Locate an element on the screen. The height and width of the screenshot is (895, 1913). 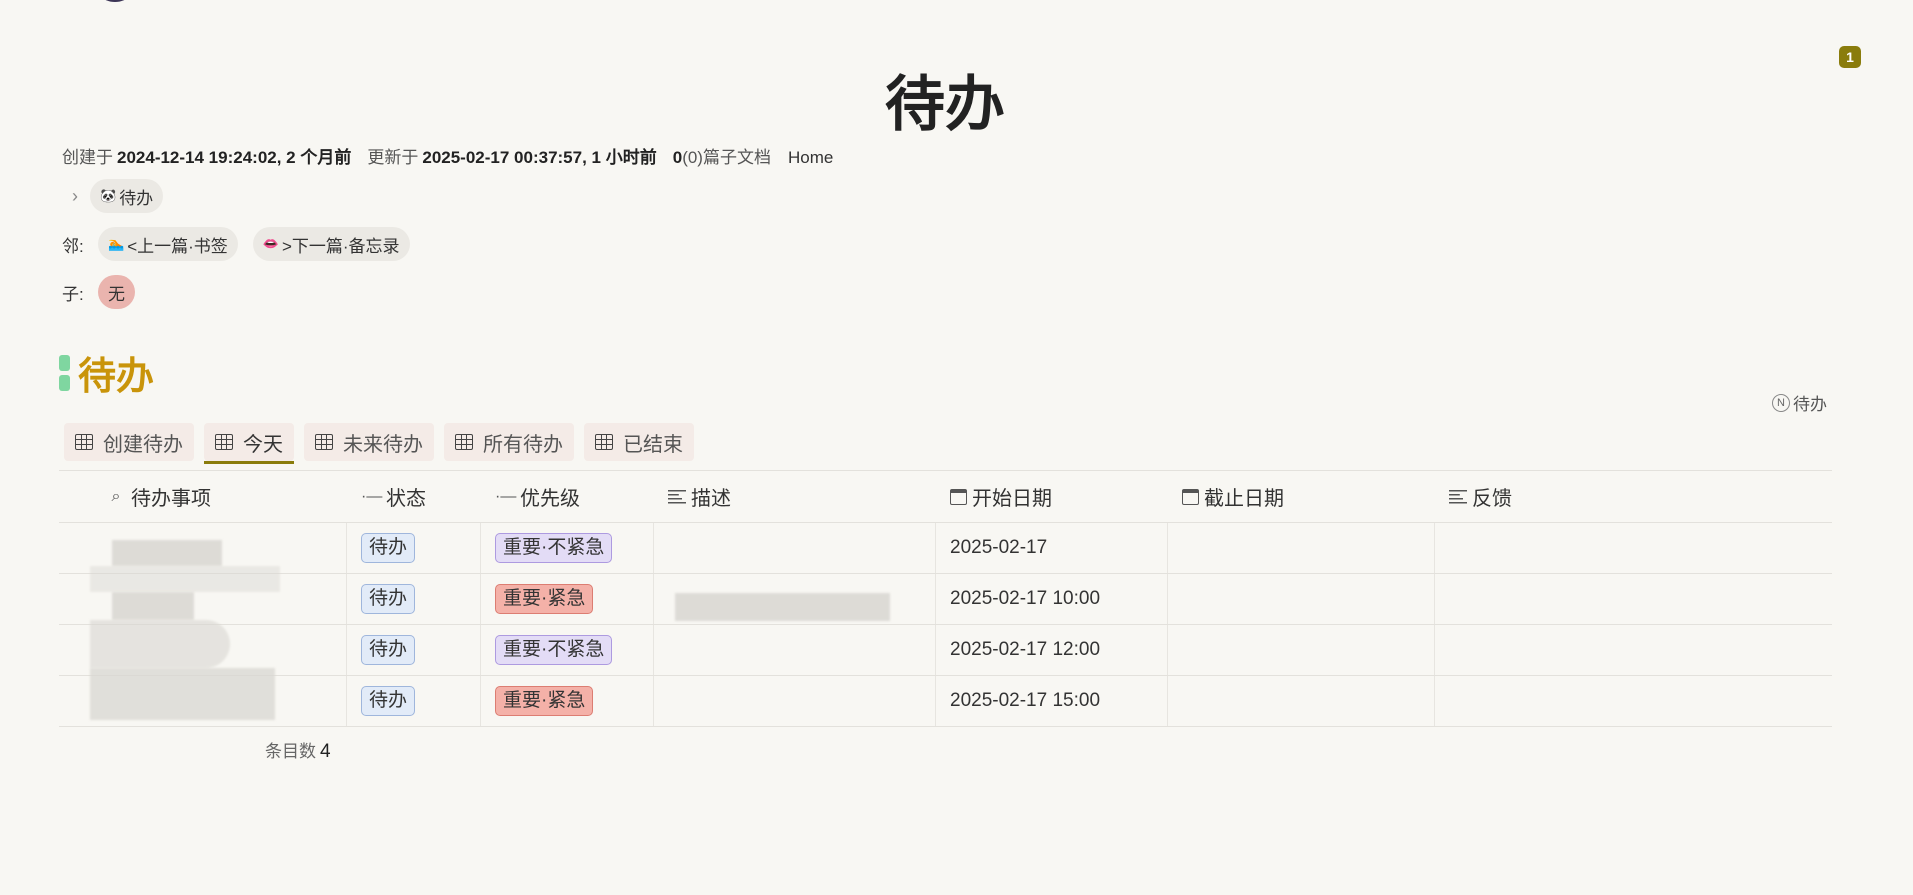
view-tabs: 创建待办 今天 未来待办 所有待办 已结束 is located at coordinates (379, 443).